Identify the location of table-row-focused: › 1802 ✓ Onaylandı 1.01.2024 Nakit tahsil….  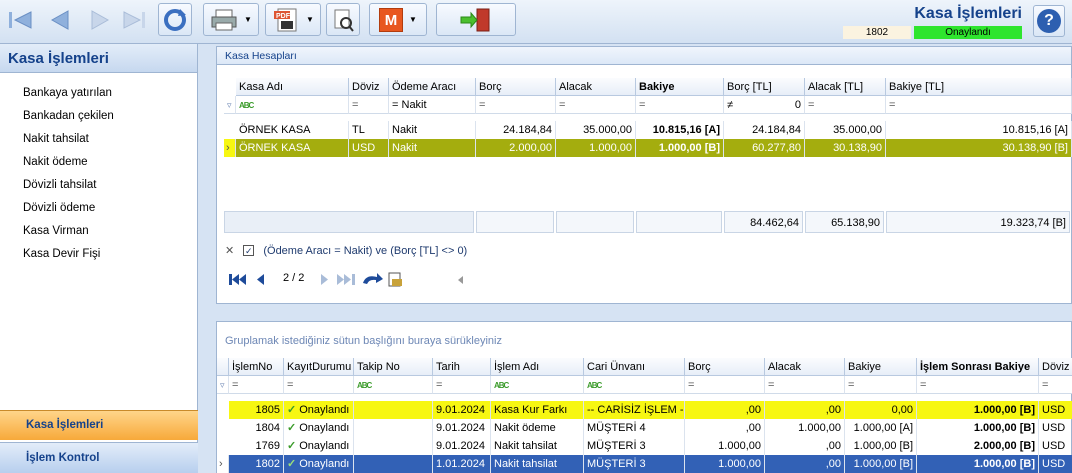
(644, 464).